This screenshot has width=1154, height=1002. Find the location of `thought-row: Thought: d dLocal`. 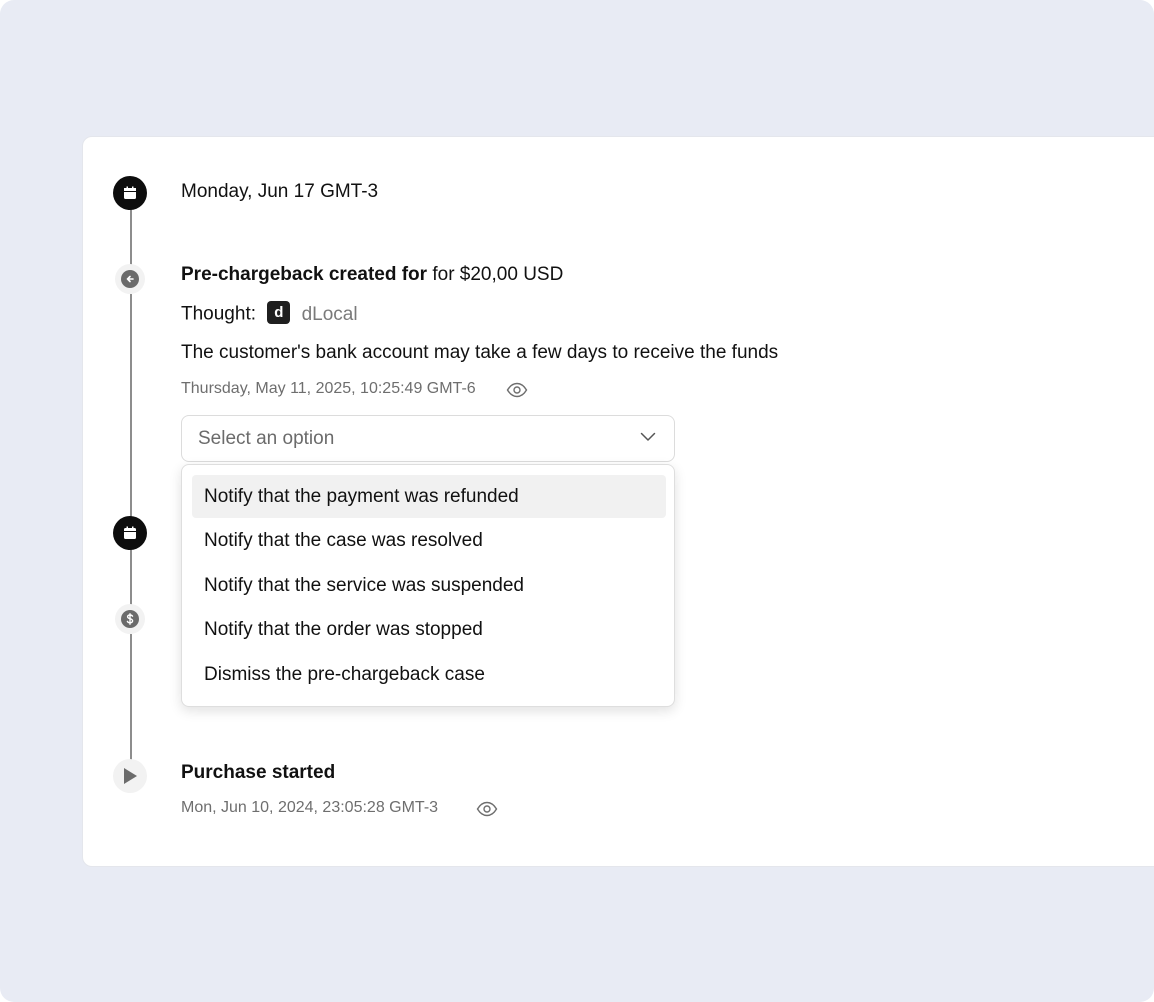

thought-row: Thought: d dLocal is located at coordinates (269, 313).